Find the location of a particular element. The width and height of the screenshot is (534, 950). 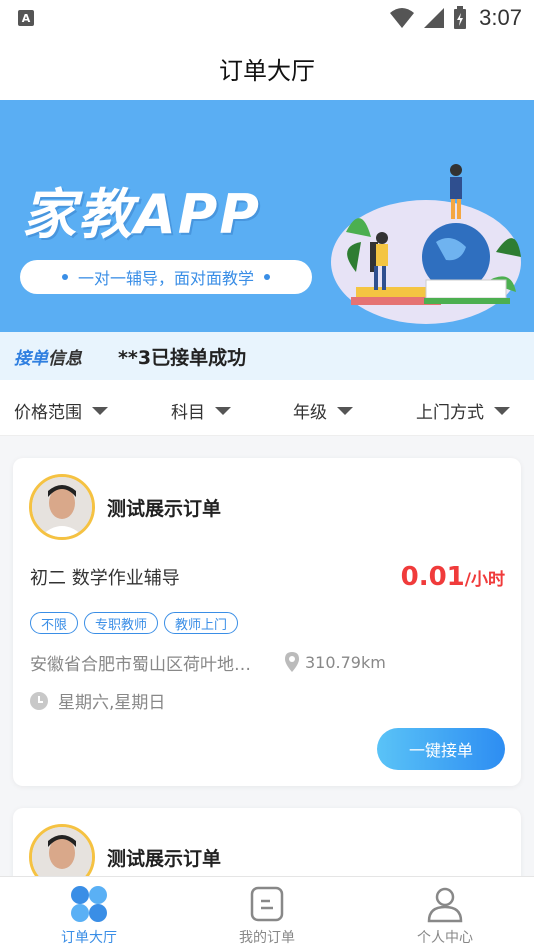

price-unit: /小时 is located at coordinates (484, 580).